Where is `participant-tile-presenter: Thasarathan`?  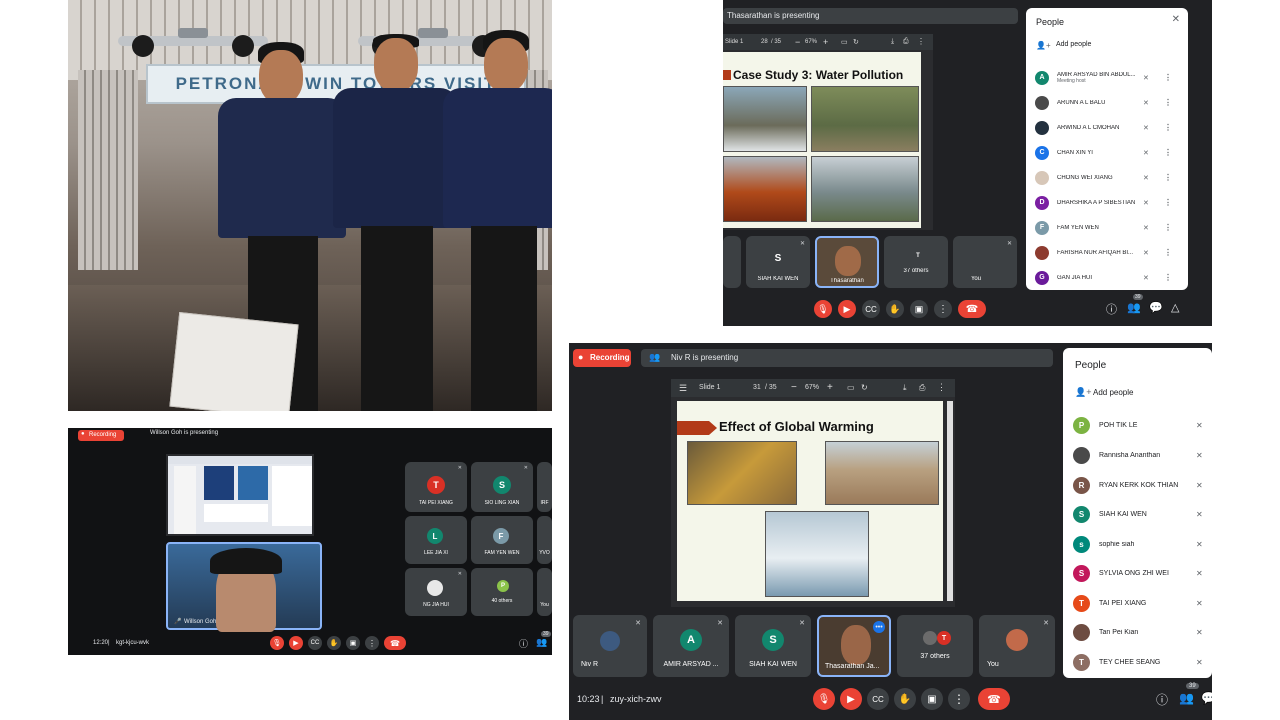 participant-tile-presenter: Thasarathan is located at coordinates (847, 262).